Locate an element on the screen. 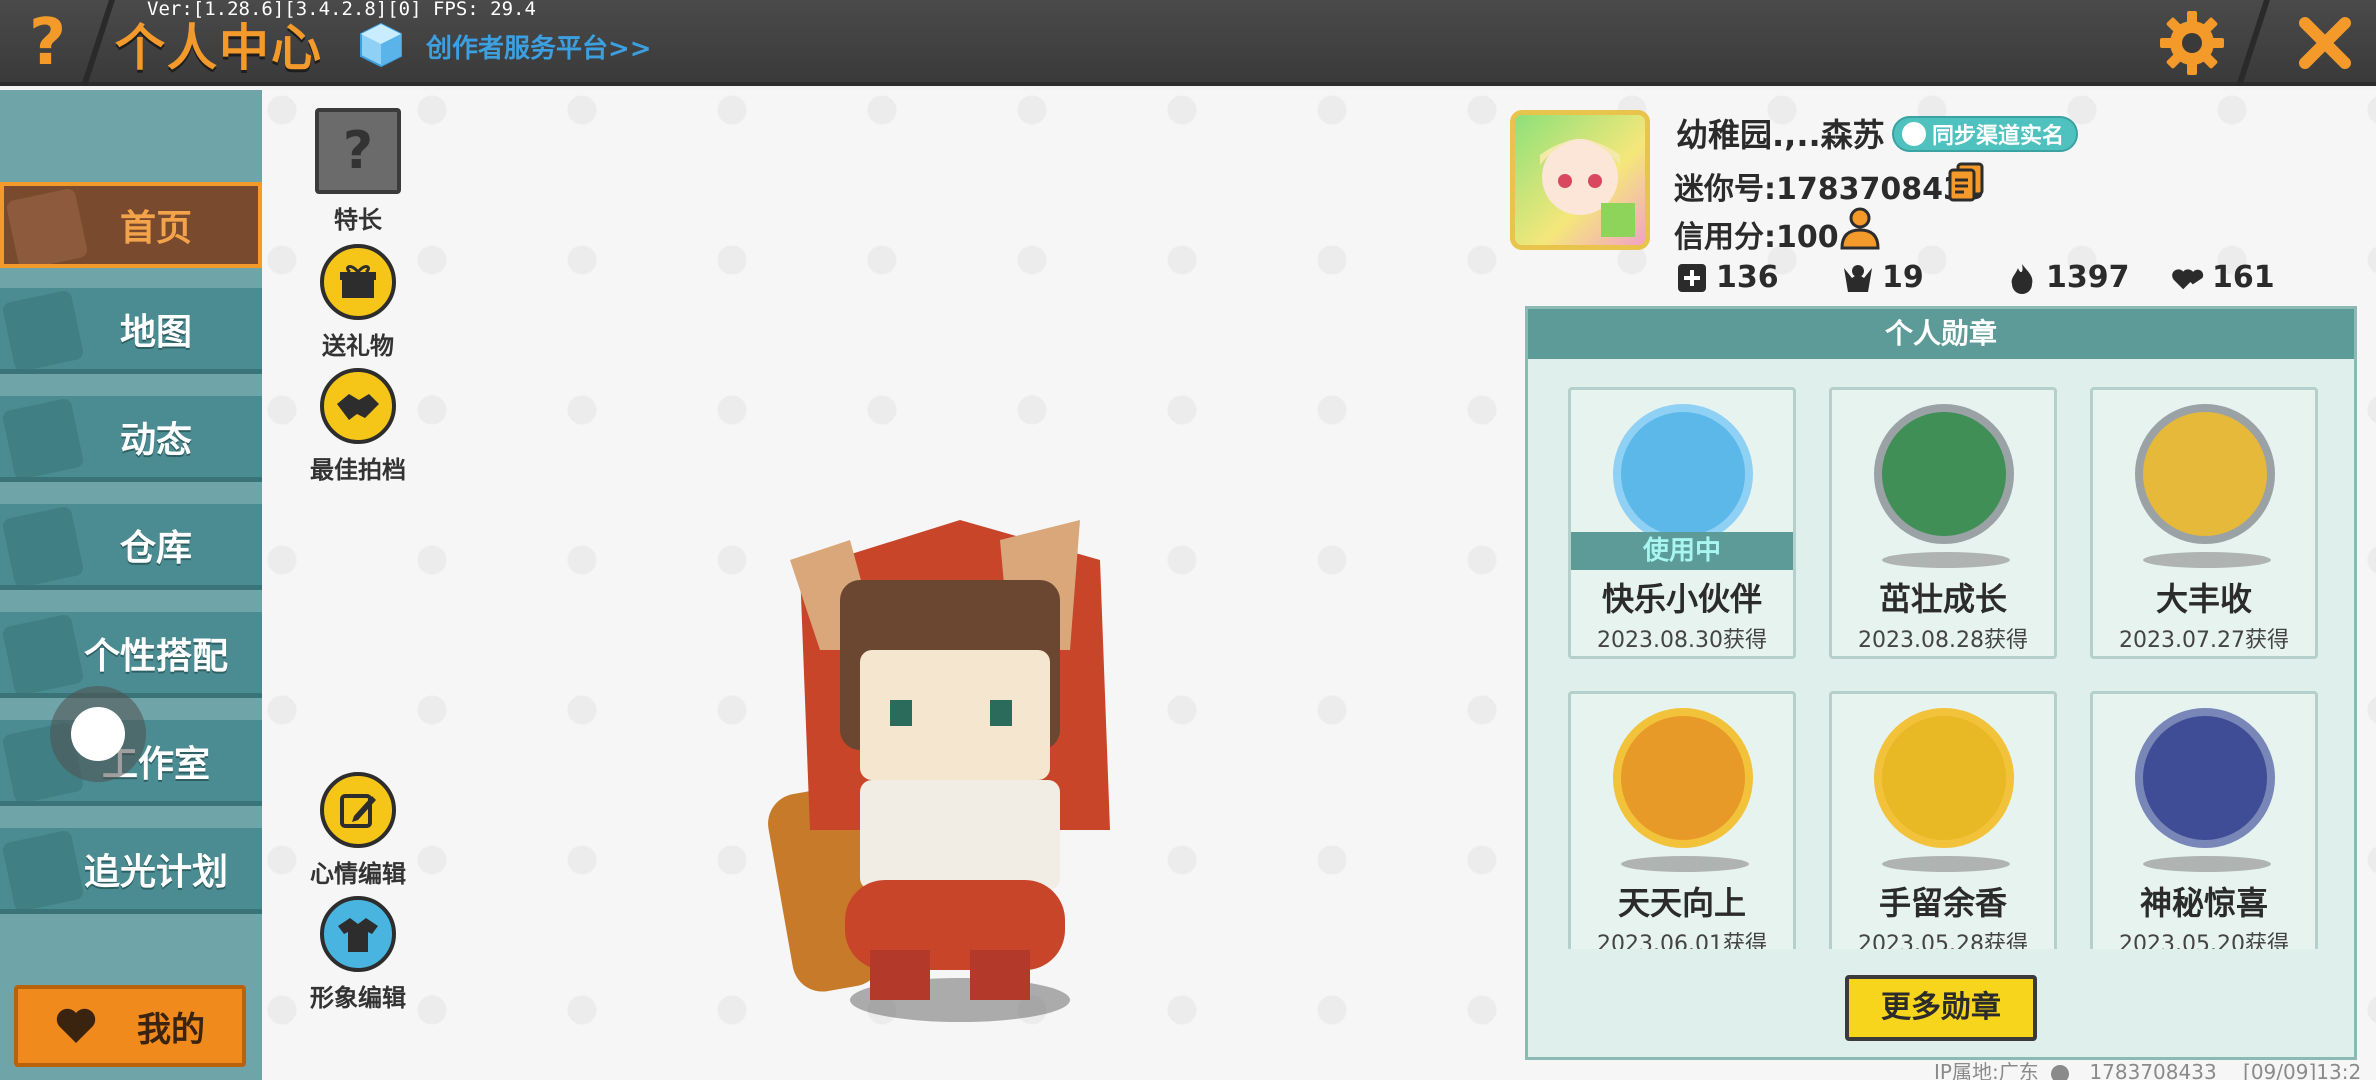  sidebar-item-map: 地图 is located at coordinates (131, 331).